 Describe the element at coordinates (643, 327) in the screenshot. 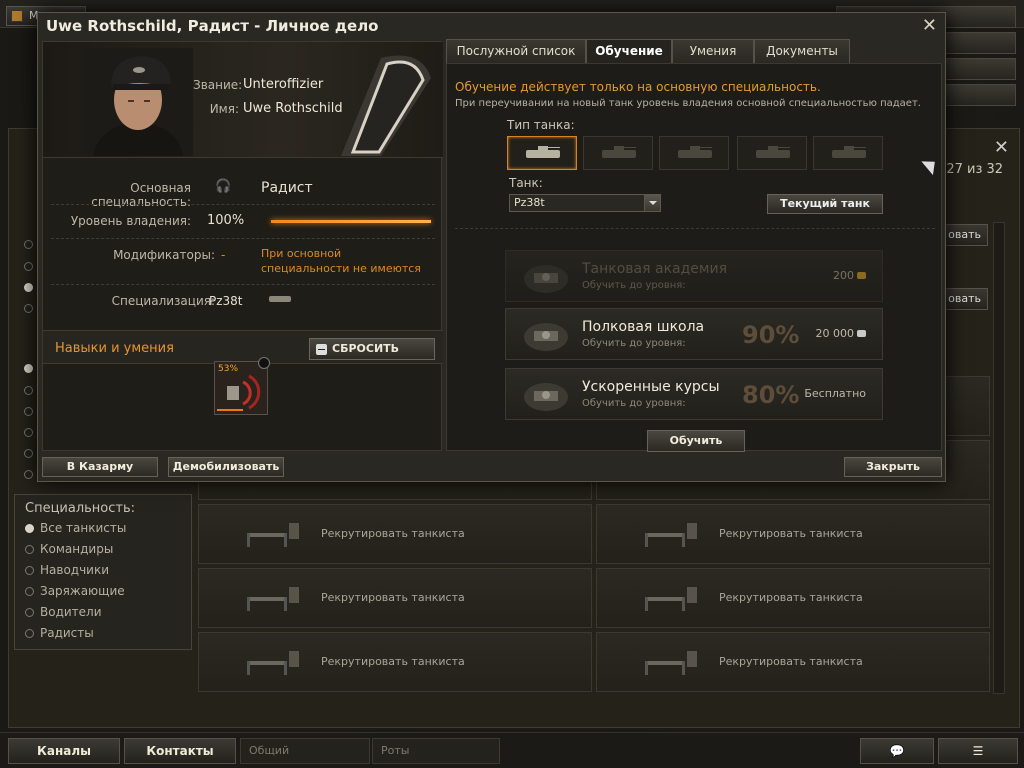

I see `course-name: Полковая школа` at that location.